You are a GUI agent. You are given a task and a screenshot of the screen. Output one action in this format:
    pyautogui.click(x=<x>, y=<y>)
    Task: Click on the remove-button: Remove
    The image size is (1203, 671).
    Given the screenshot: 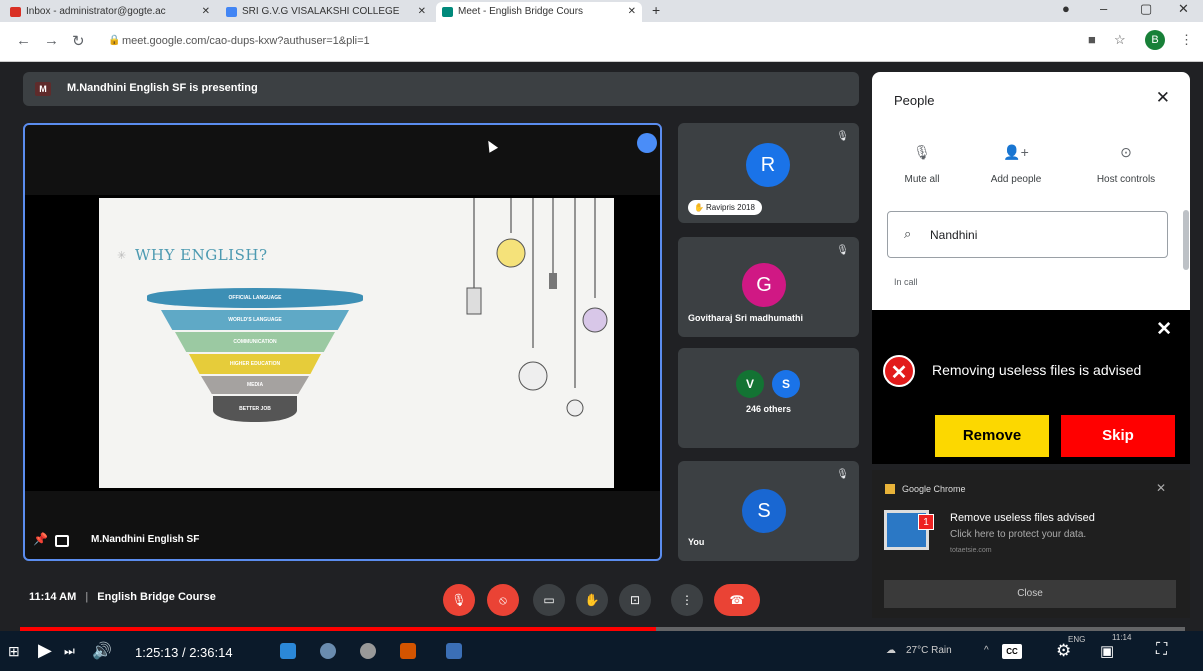 What is the action you would take?
    pyautogui.click(x=992, y=436)
    